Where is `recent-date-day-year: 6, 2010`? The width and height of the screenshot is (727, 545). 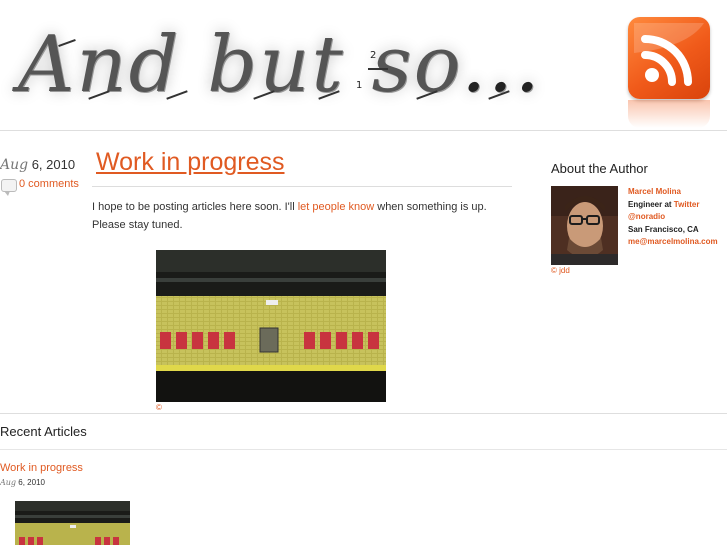
recent-date-day-year: 6, 2010 is located at coordinates (30, 482).